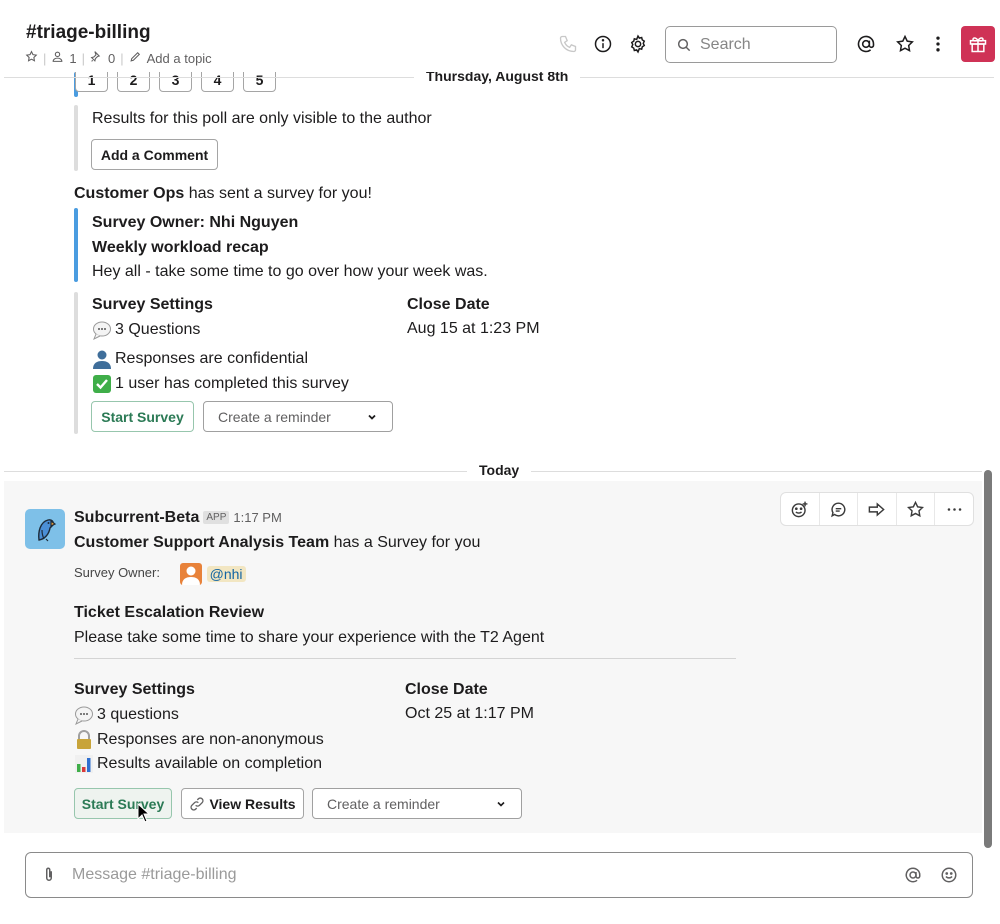 Image resolution: width=1000 pixels, height=924 pixels. I want to click on survey-settings-heading: Survey Settings, so click(134, 689).